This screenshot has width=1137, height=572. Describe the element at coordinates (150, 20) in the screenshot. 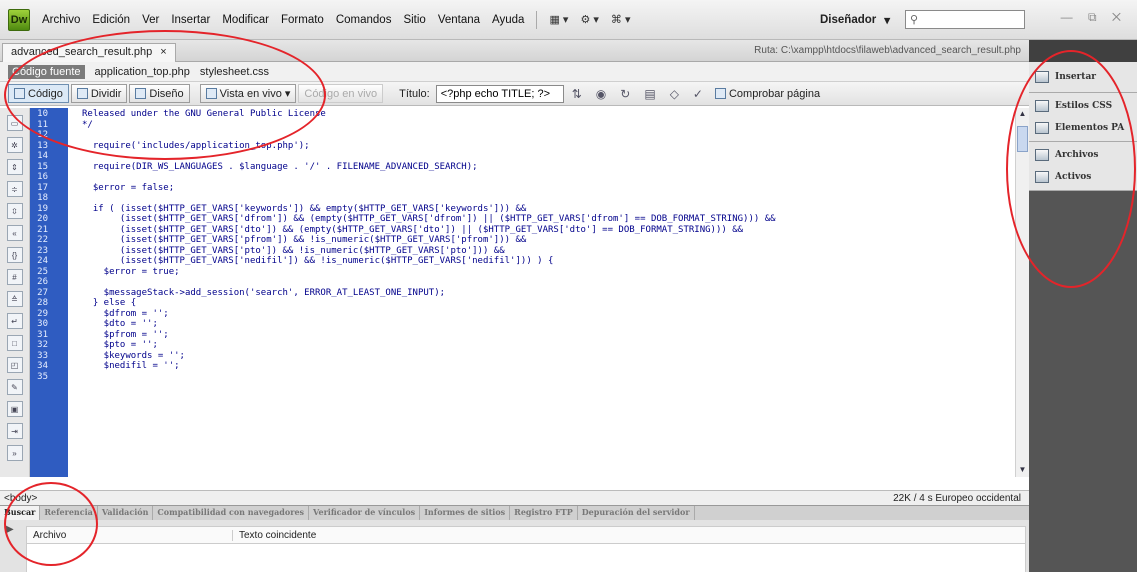

I see `menu-ver: Ver` at that location.